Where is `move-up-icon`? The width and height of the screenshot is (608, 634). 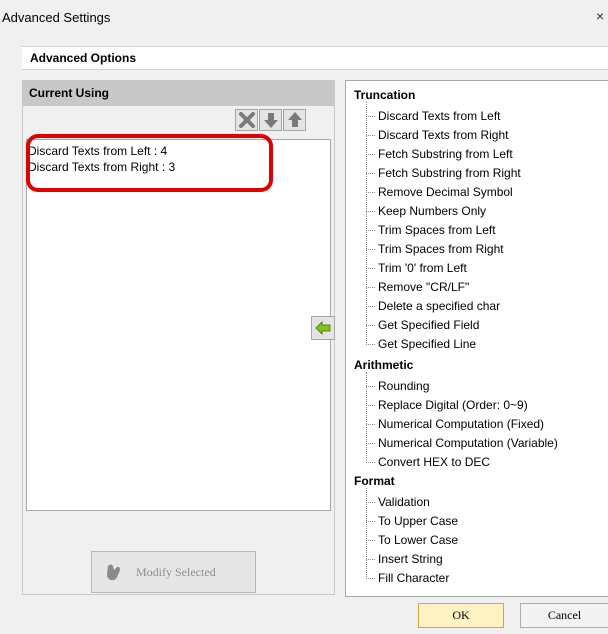
move-up-icon is located at coordinates (295, 119).